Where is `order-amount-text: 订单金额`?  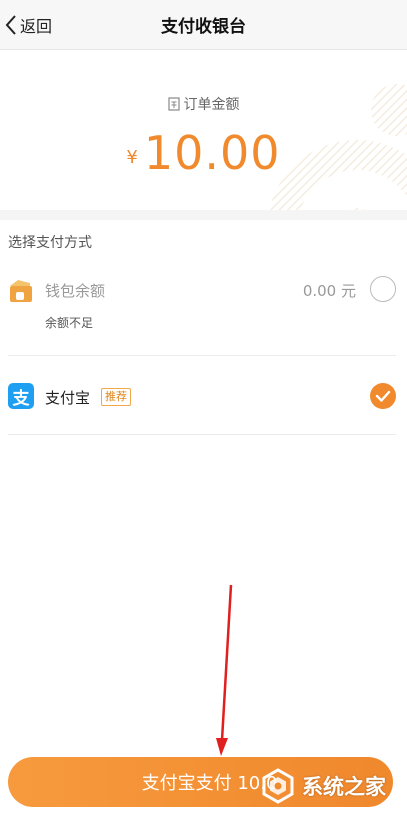 order-amount-text: 订单金额 is located at coordinates (211, 105).